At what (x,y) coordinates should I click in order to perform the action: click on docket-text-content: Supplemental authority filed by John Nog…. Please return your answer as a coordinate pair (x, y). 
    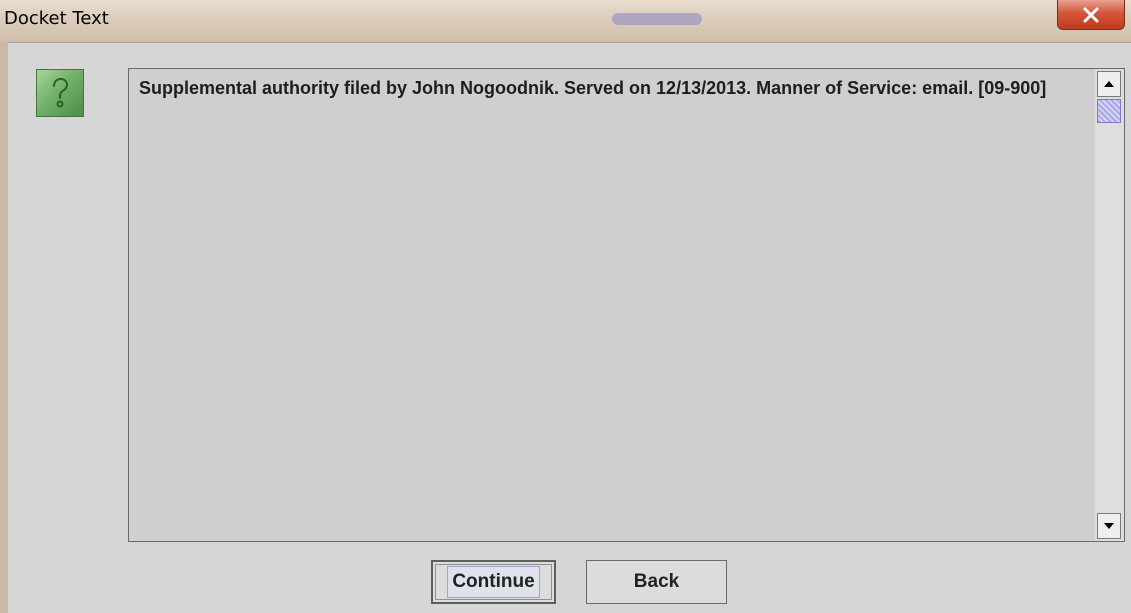
    Looking at the image, I should click on (593, 88).